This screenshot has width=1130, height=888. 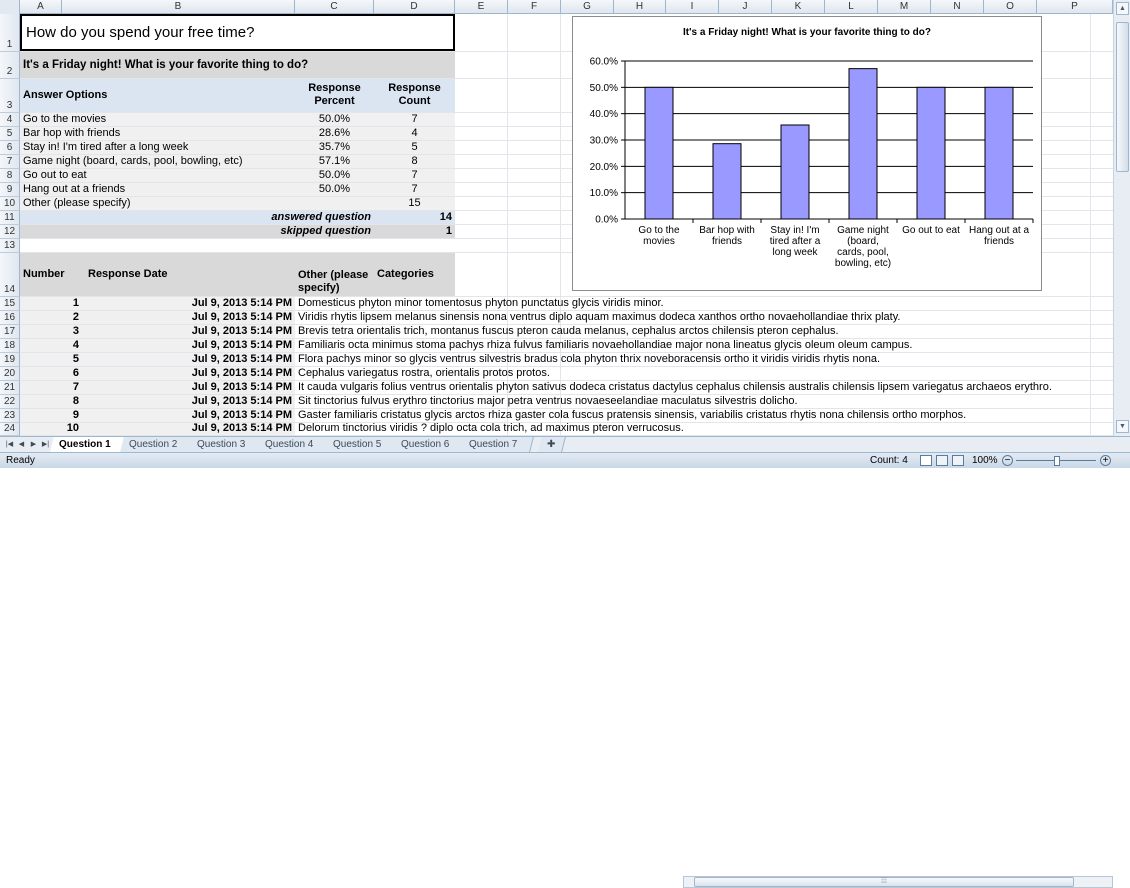 What do you see at coordinates (157, 175) in the screenshot?
I see `answer-label-cell: Go out to eat` at bounding box center [157, 175].